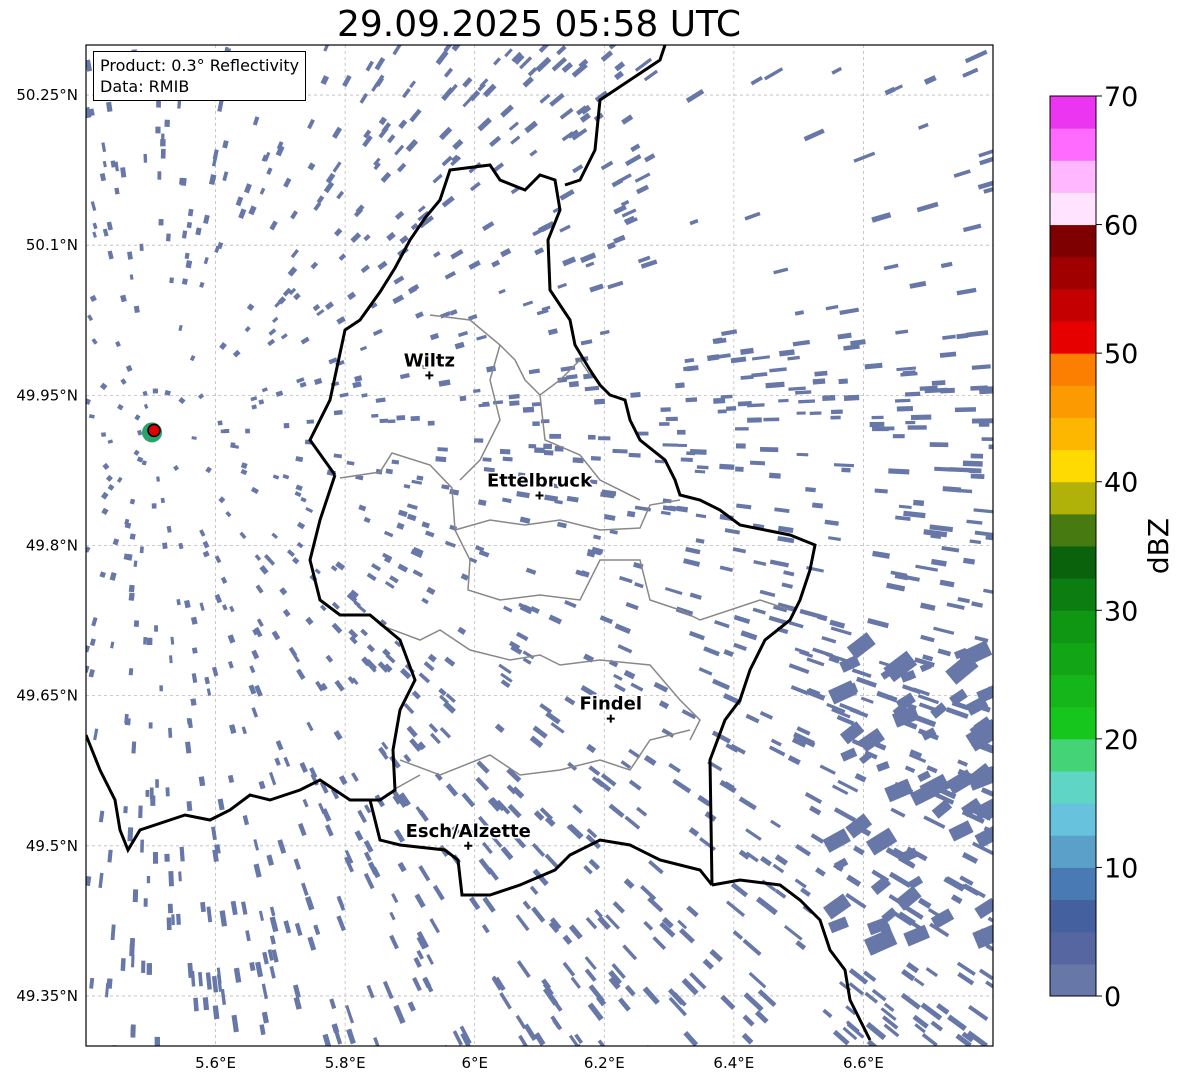  What do you see at coordinates (145, 86) in the screenshot?
I see `data-source-label: Data: RMIB` at bounding box center [145, 86].